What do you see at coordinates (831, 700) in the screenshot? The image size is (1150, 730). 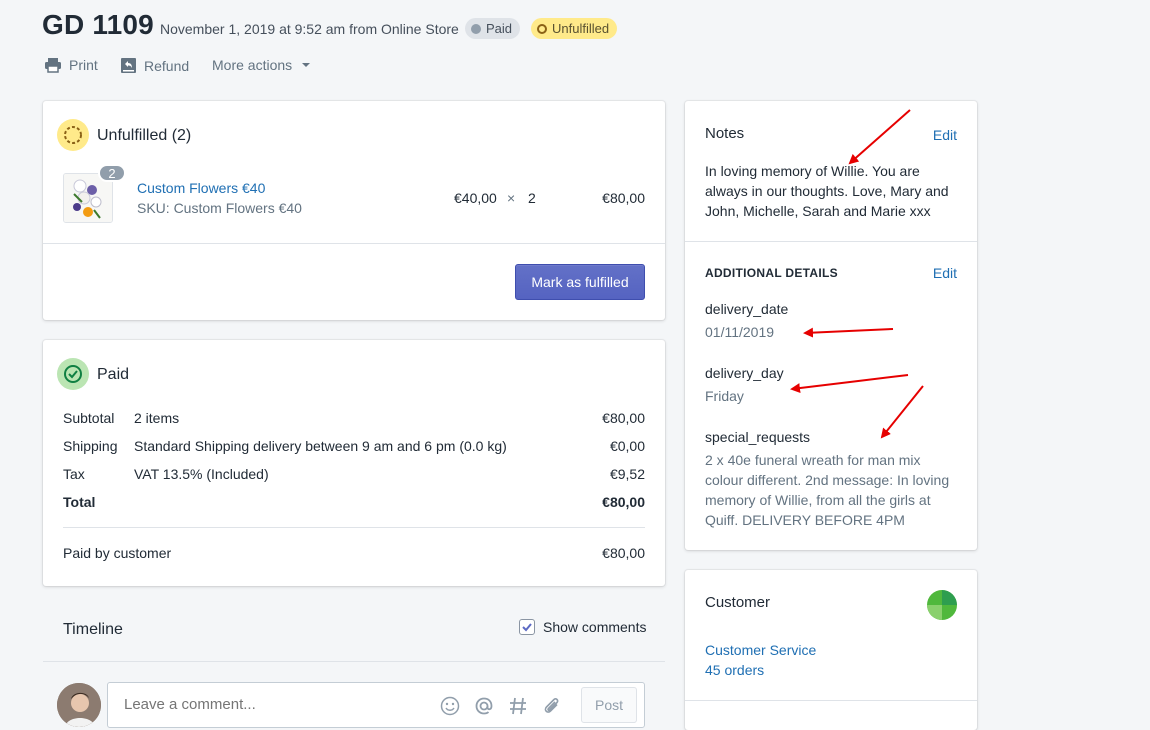 I see `customer-divider` at bounding box center [831, 700].